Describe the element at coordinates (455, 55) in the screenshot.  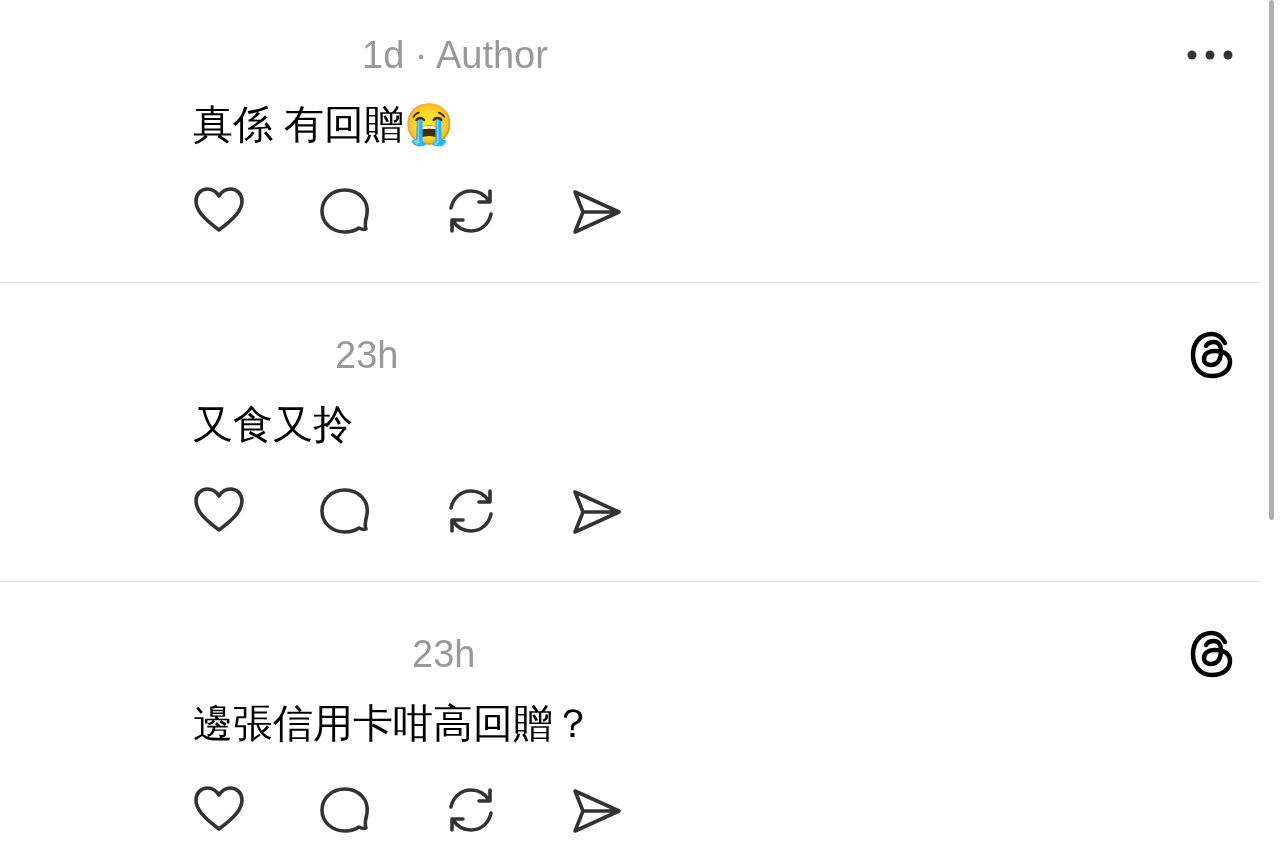
I see `reply-timestamp: 1d · Author` at that location.